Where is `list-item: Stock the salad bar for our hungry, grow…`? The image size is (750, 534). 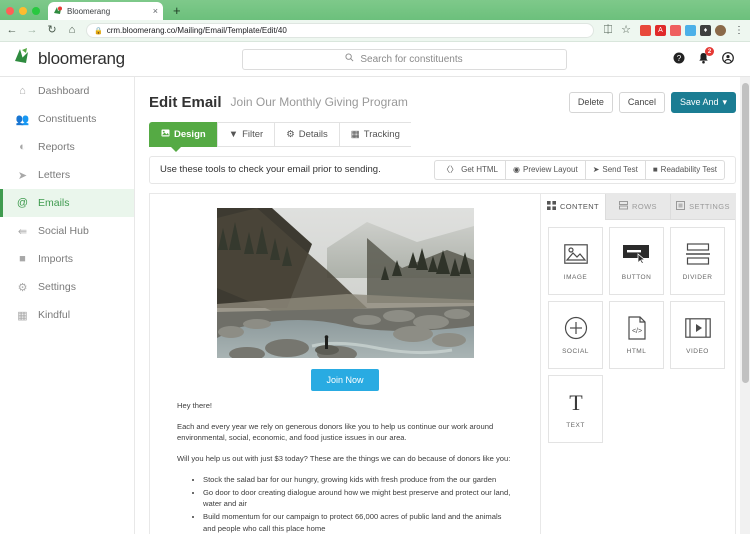 list-item: Stock the salad bar for our hungry, grow… is located at coordinates (358, 480).